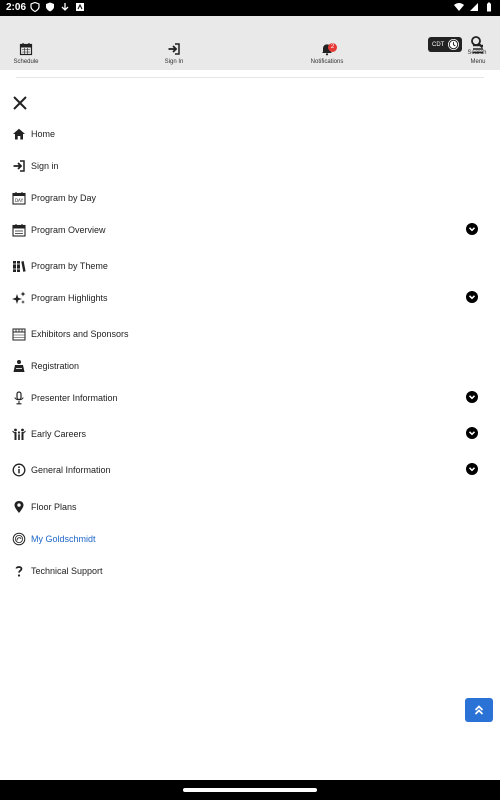 The width and height of the screenshot is (500, 800). What do you see at coordinates (80, 334) in the screenshot?
I see `menu-item-label: Exhibitors and Sponsors` at bounding box center [80, 334].